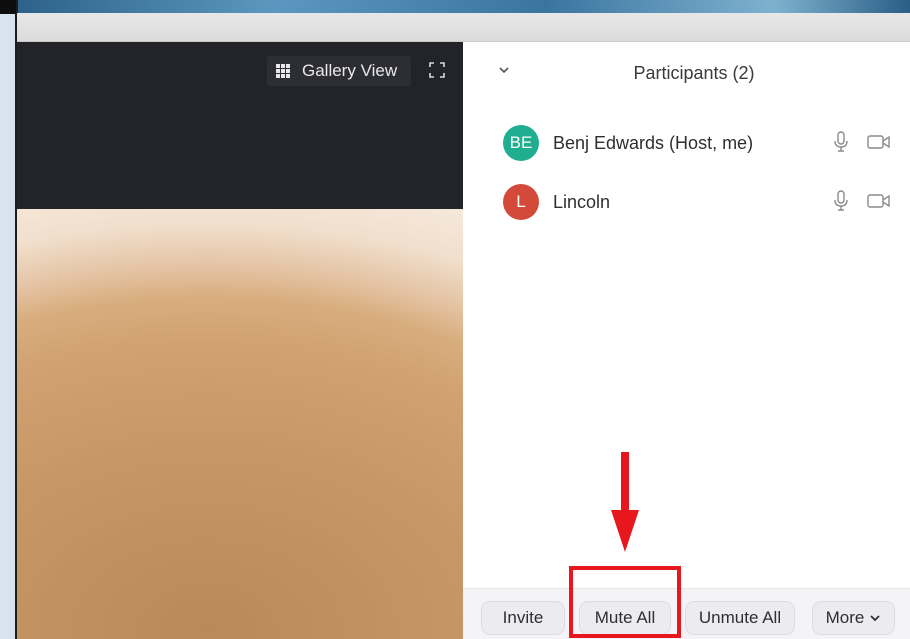 The height and width of the screenshot is (639, 910). I want to click on more-button: More, so click(853, 618).